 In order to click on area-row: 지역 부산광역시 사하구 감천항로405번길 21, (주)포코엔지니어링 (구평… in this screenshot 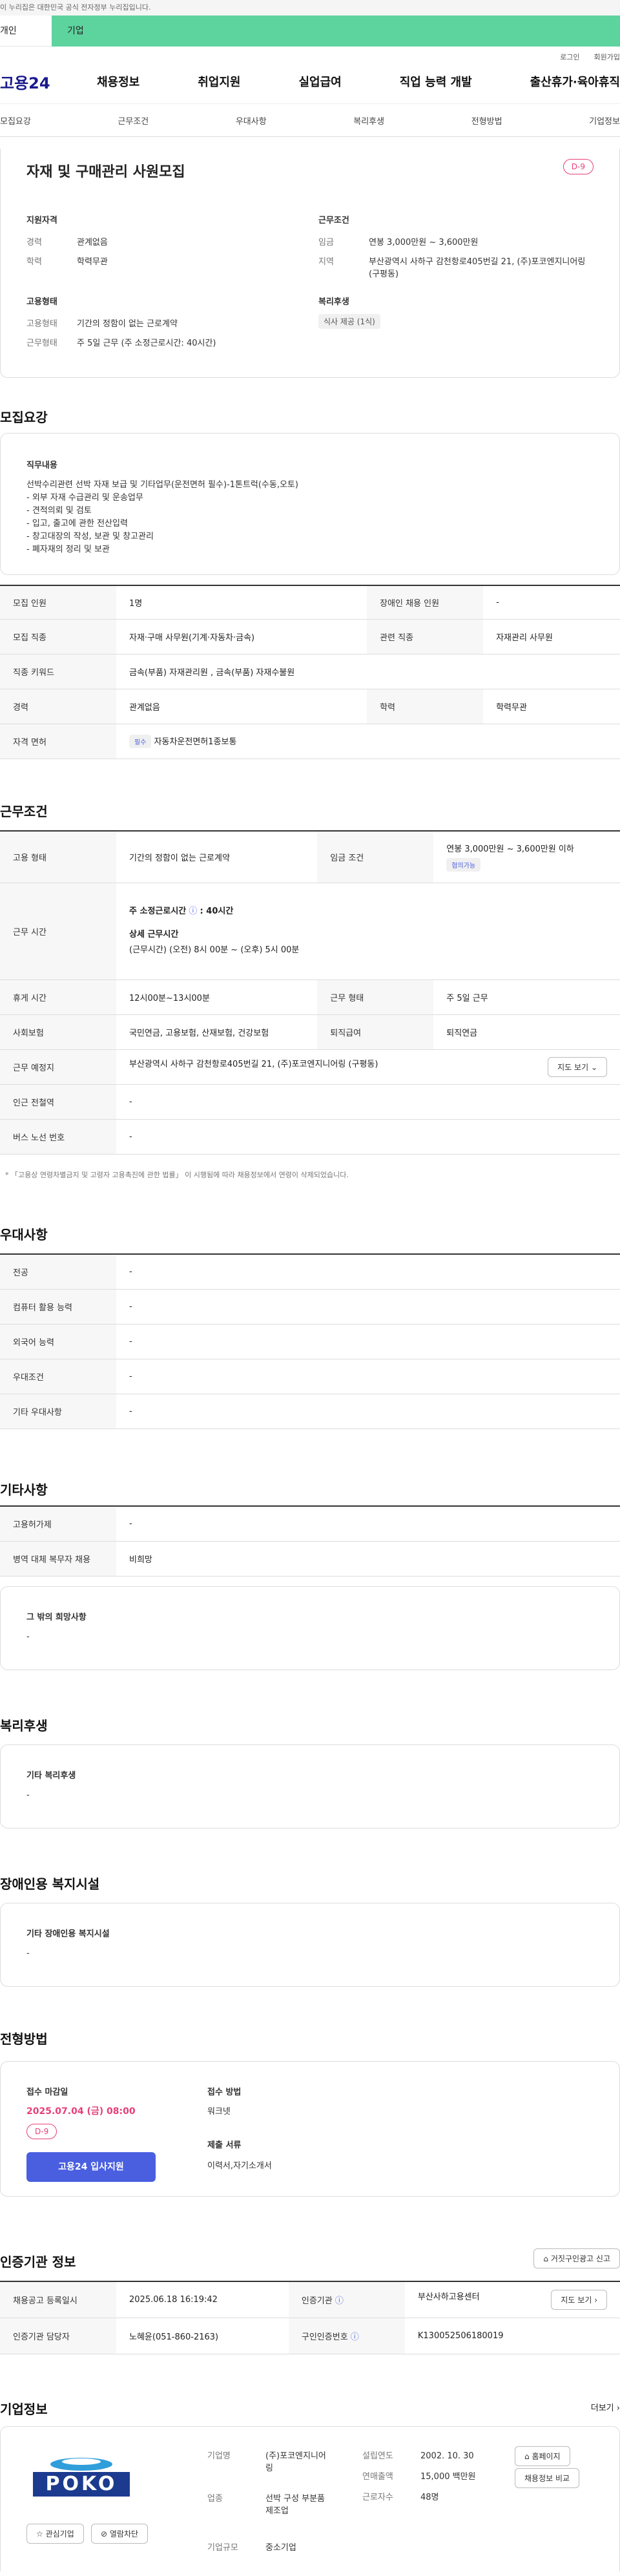, I will do `click(452, 268)`.